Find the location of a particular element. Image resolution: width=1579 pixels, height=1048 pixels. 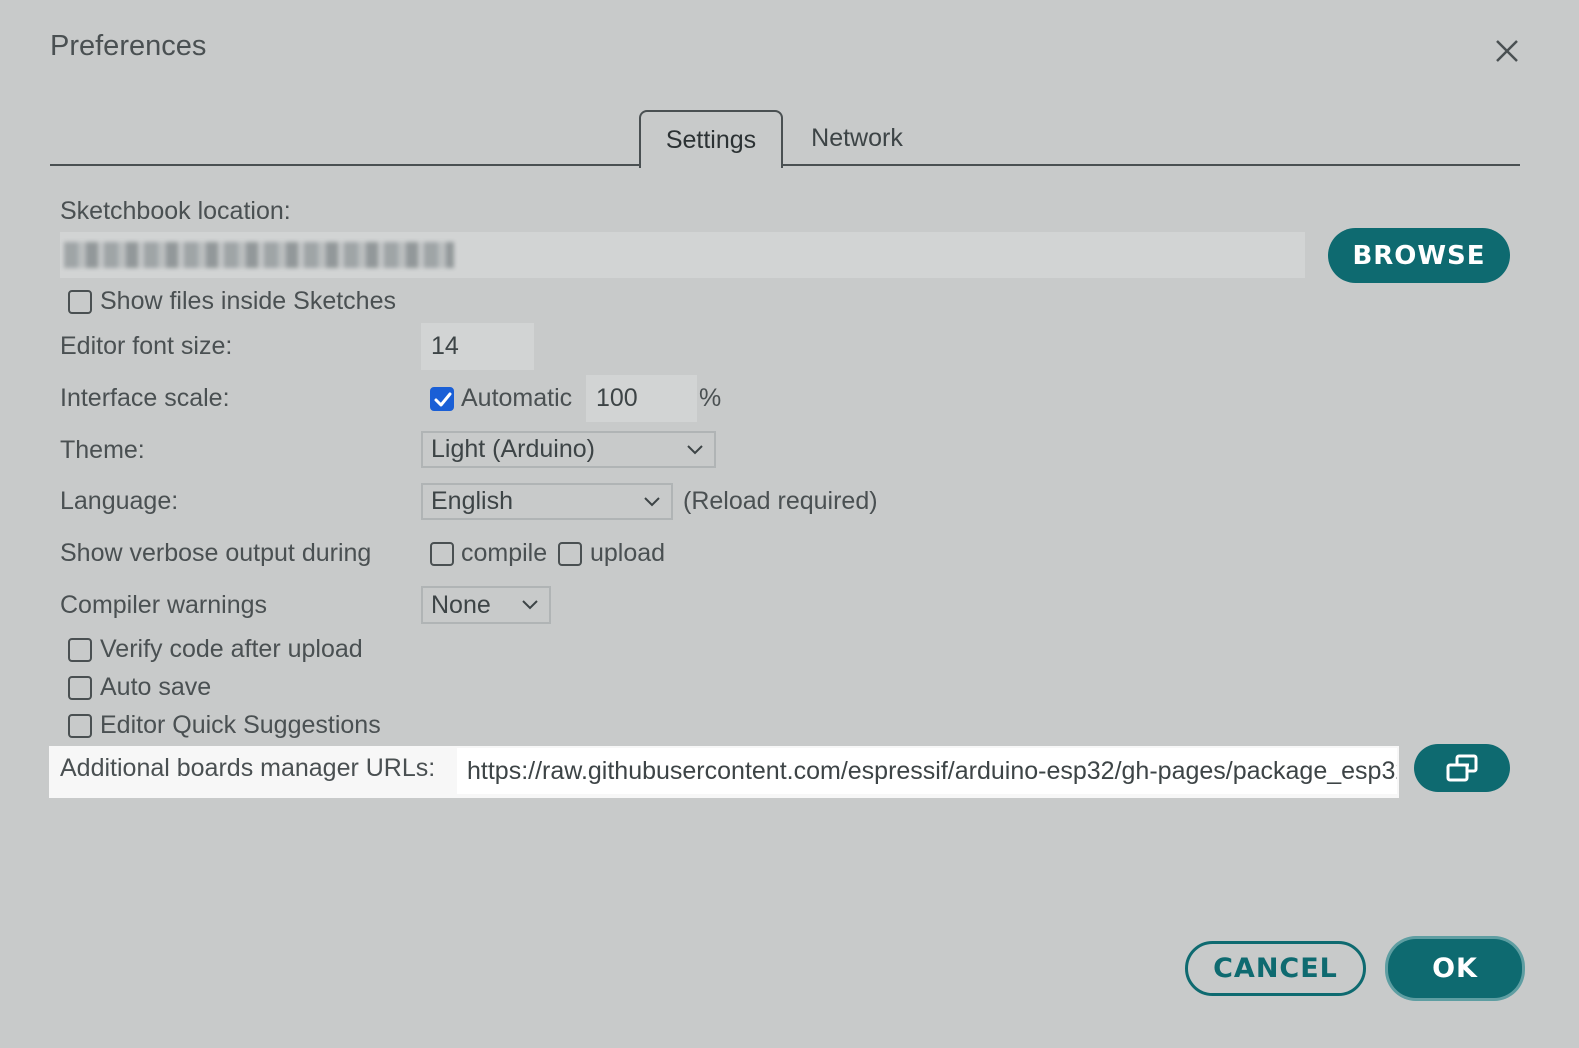

edit-urls-button is located at coordinates (1462, 768).